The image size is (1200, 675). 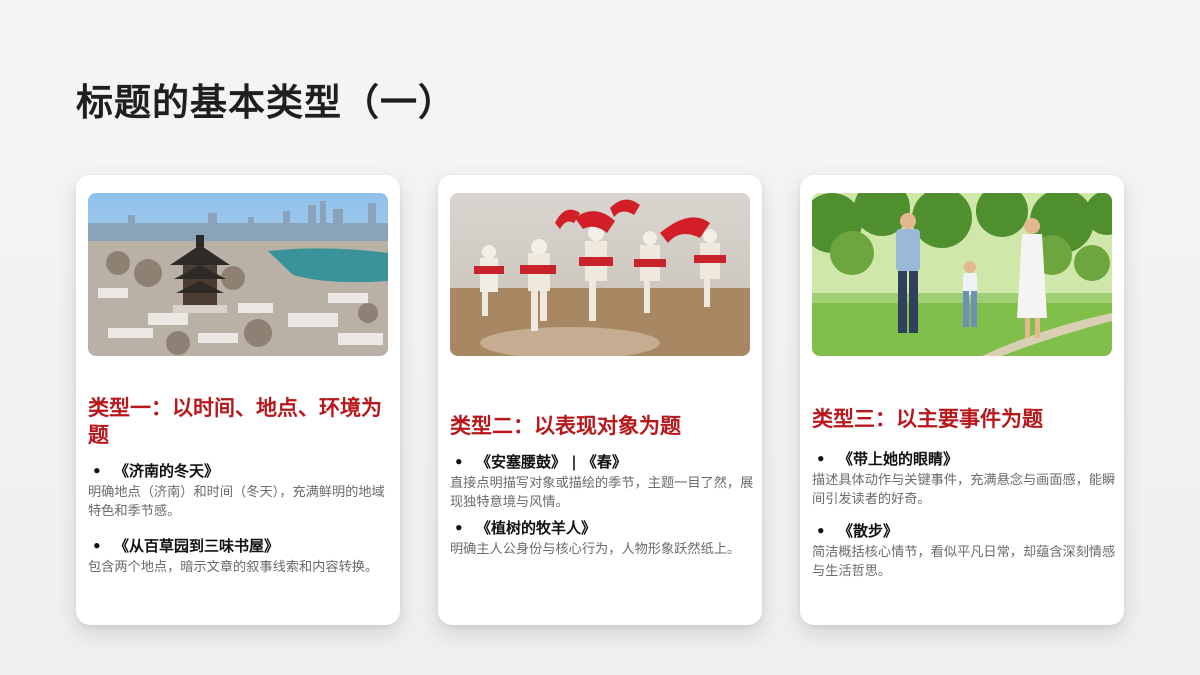 I want to click on card-heading: 类型一：以时间、地点、环境为题, so click(x=235, y=421).